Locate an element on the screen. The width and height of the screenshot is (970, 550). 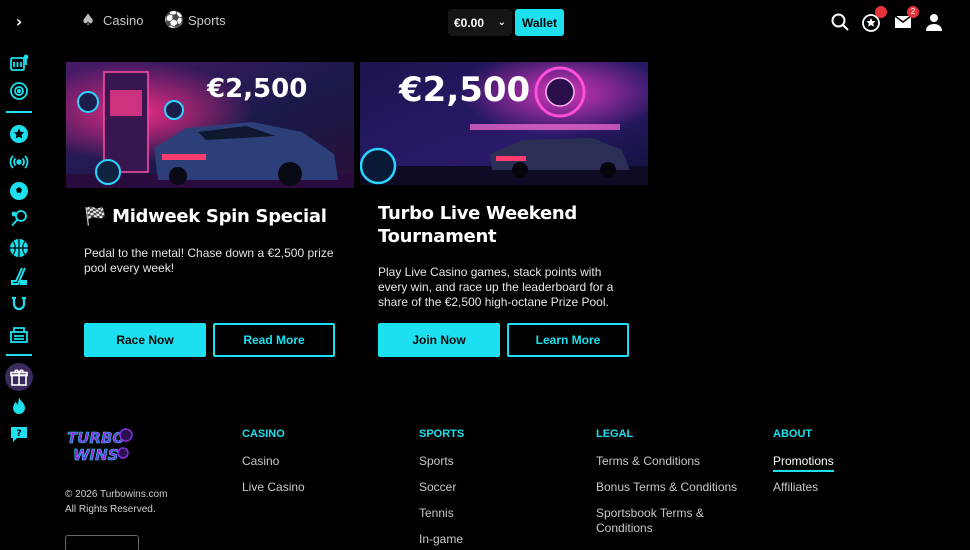
live-roulette-icon is located at coordinates (19, 91).